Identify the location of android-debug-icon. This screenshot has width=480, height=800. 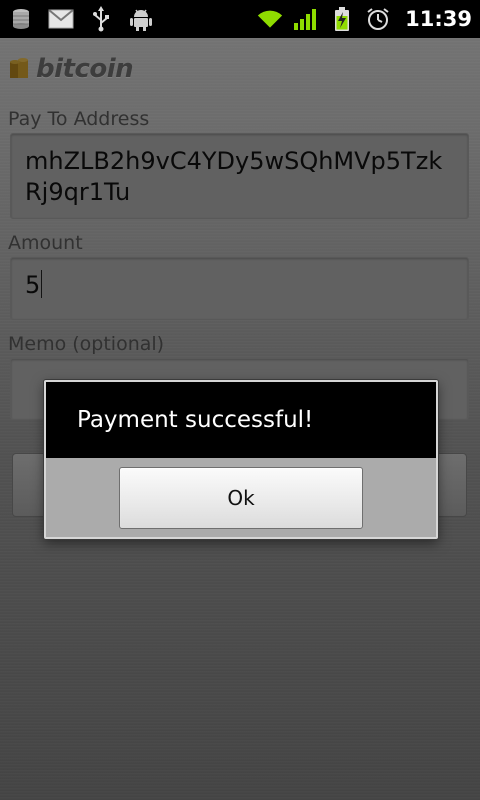
(141, 19).